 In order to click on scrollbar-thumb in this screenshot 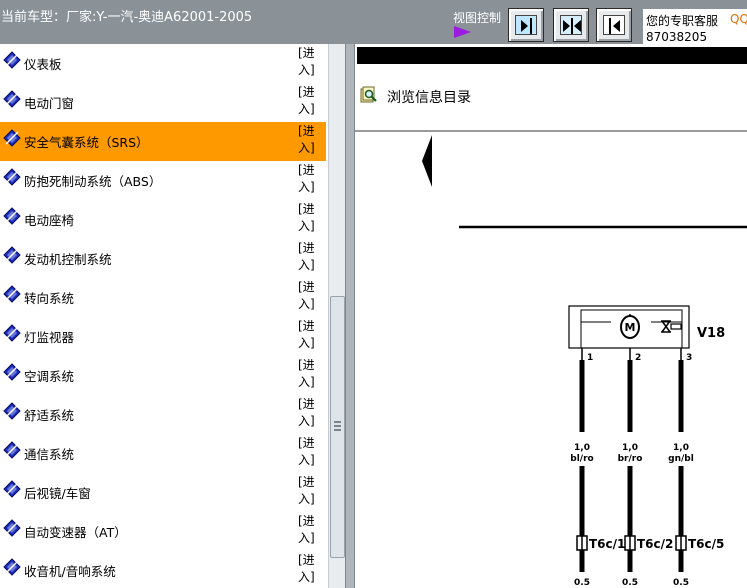, I will do `click(337, 427)`.